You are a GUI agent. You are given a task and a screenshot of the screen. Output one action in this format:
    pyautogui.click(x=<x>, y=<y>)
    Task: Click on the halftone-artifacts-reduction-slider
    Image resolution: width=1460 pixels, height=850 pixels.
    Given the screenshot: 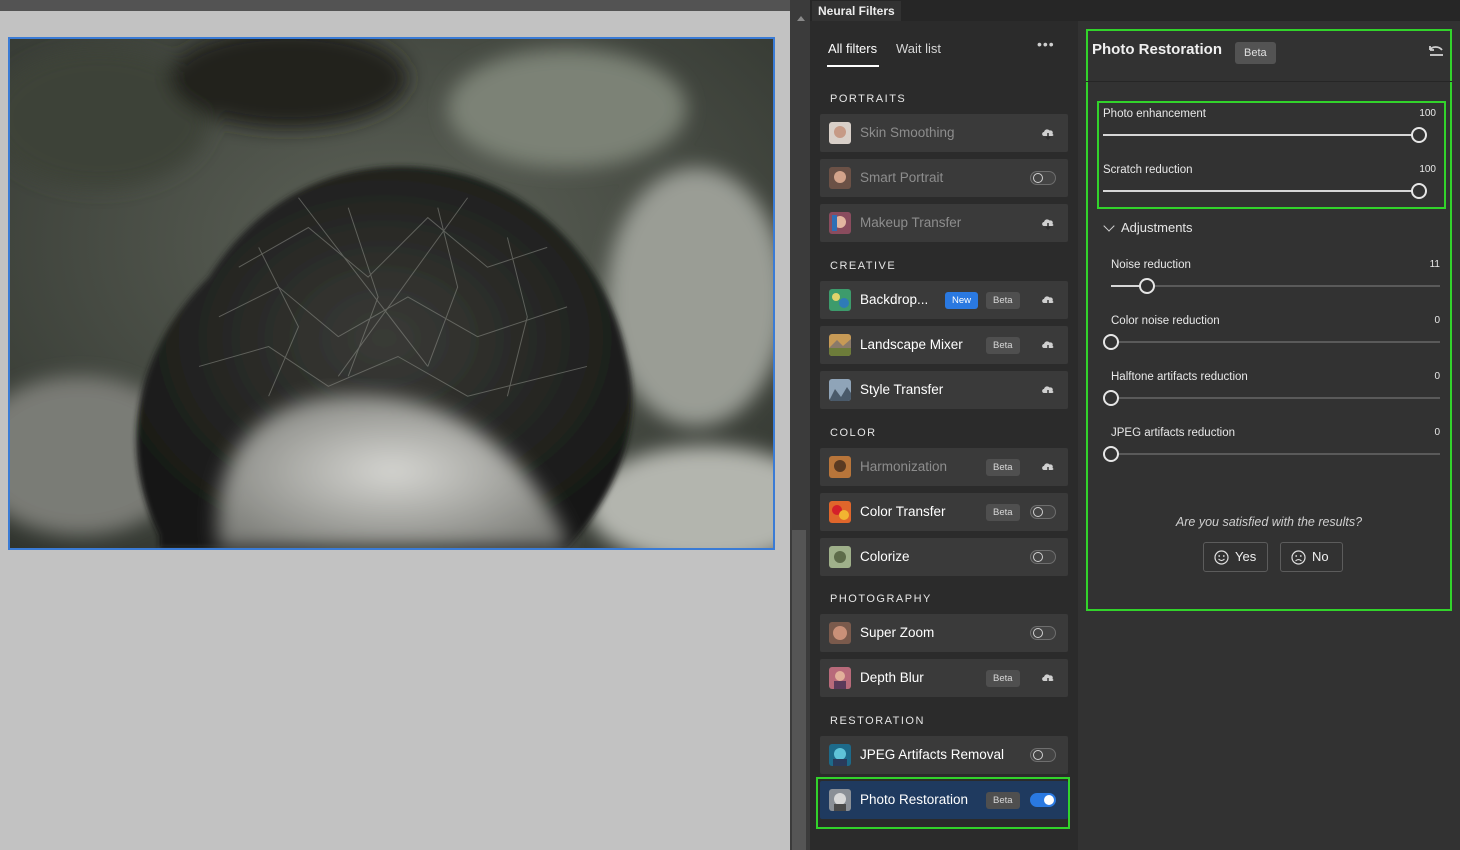 What is the action you would take?
    pyautogui.click(x=1275, y=398)
    